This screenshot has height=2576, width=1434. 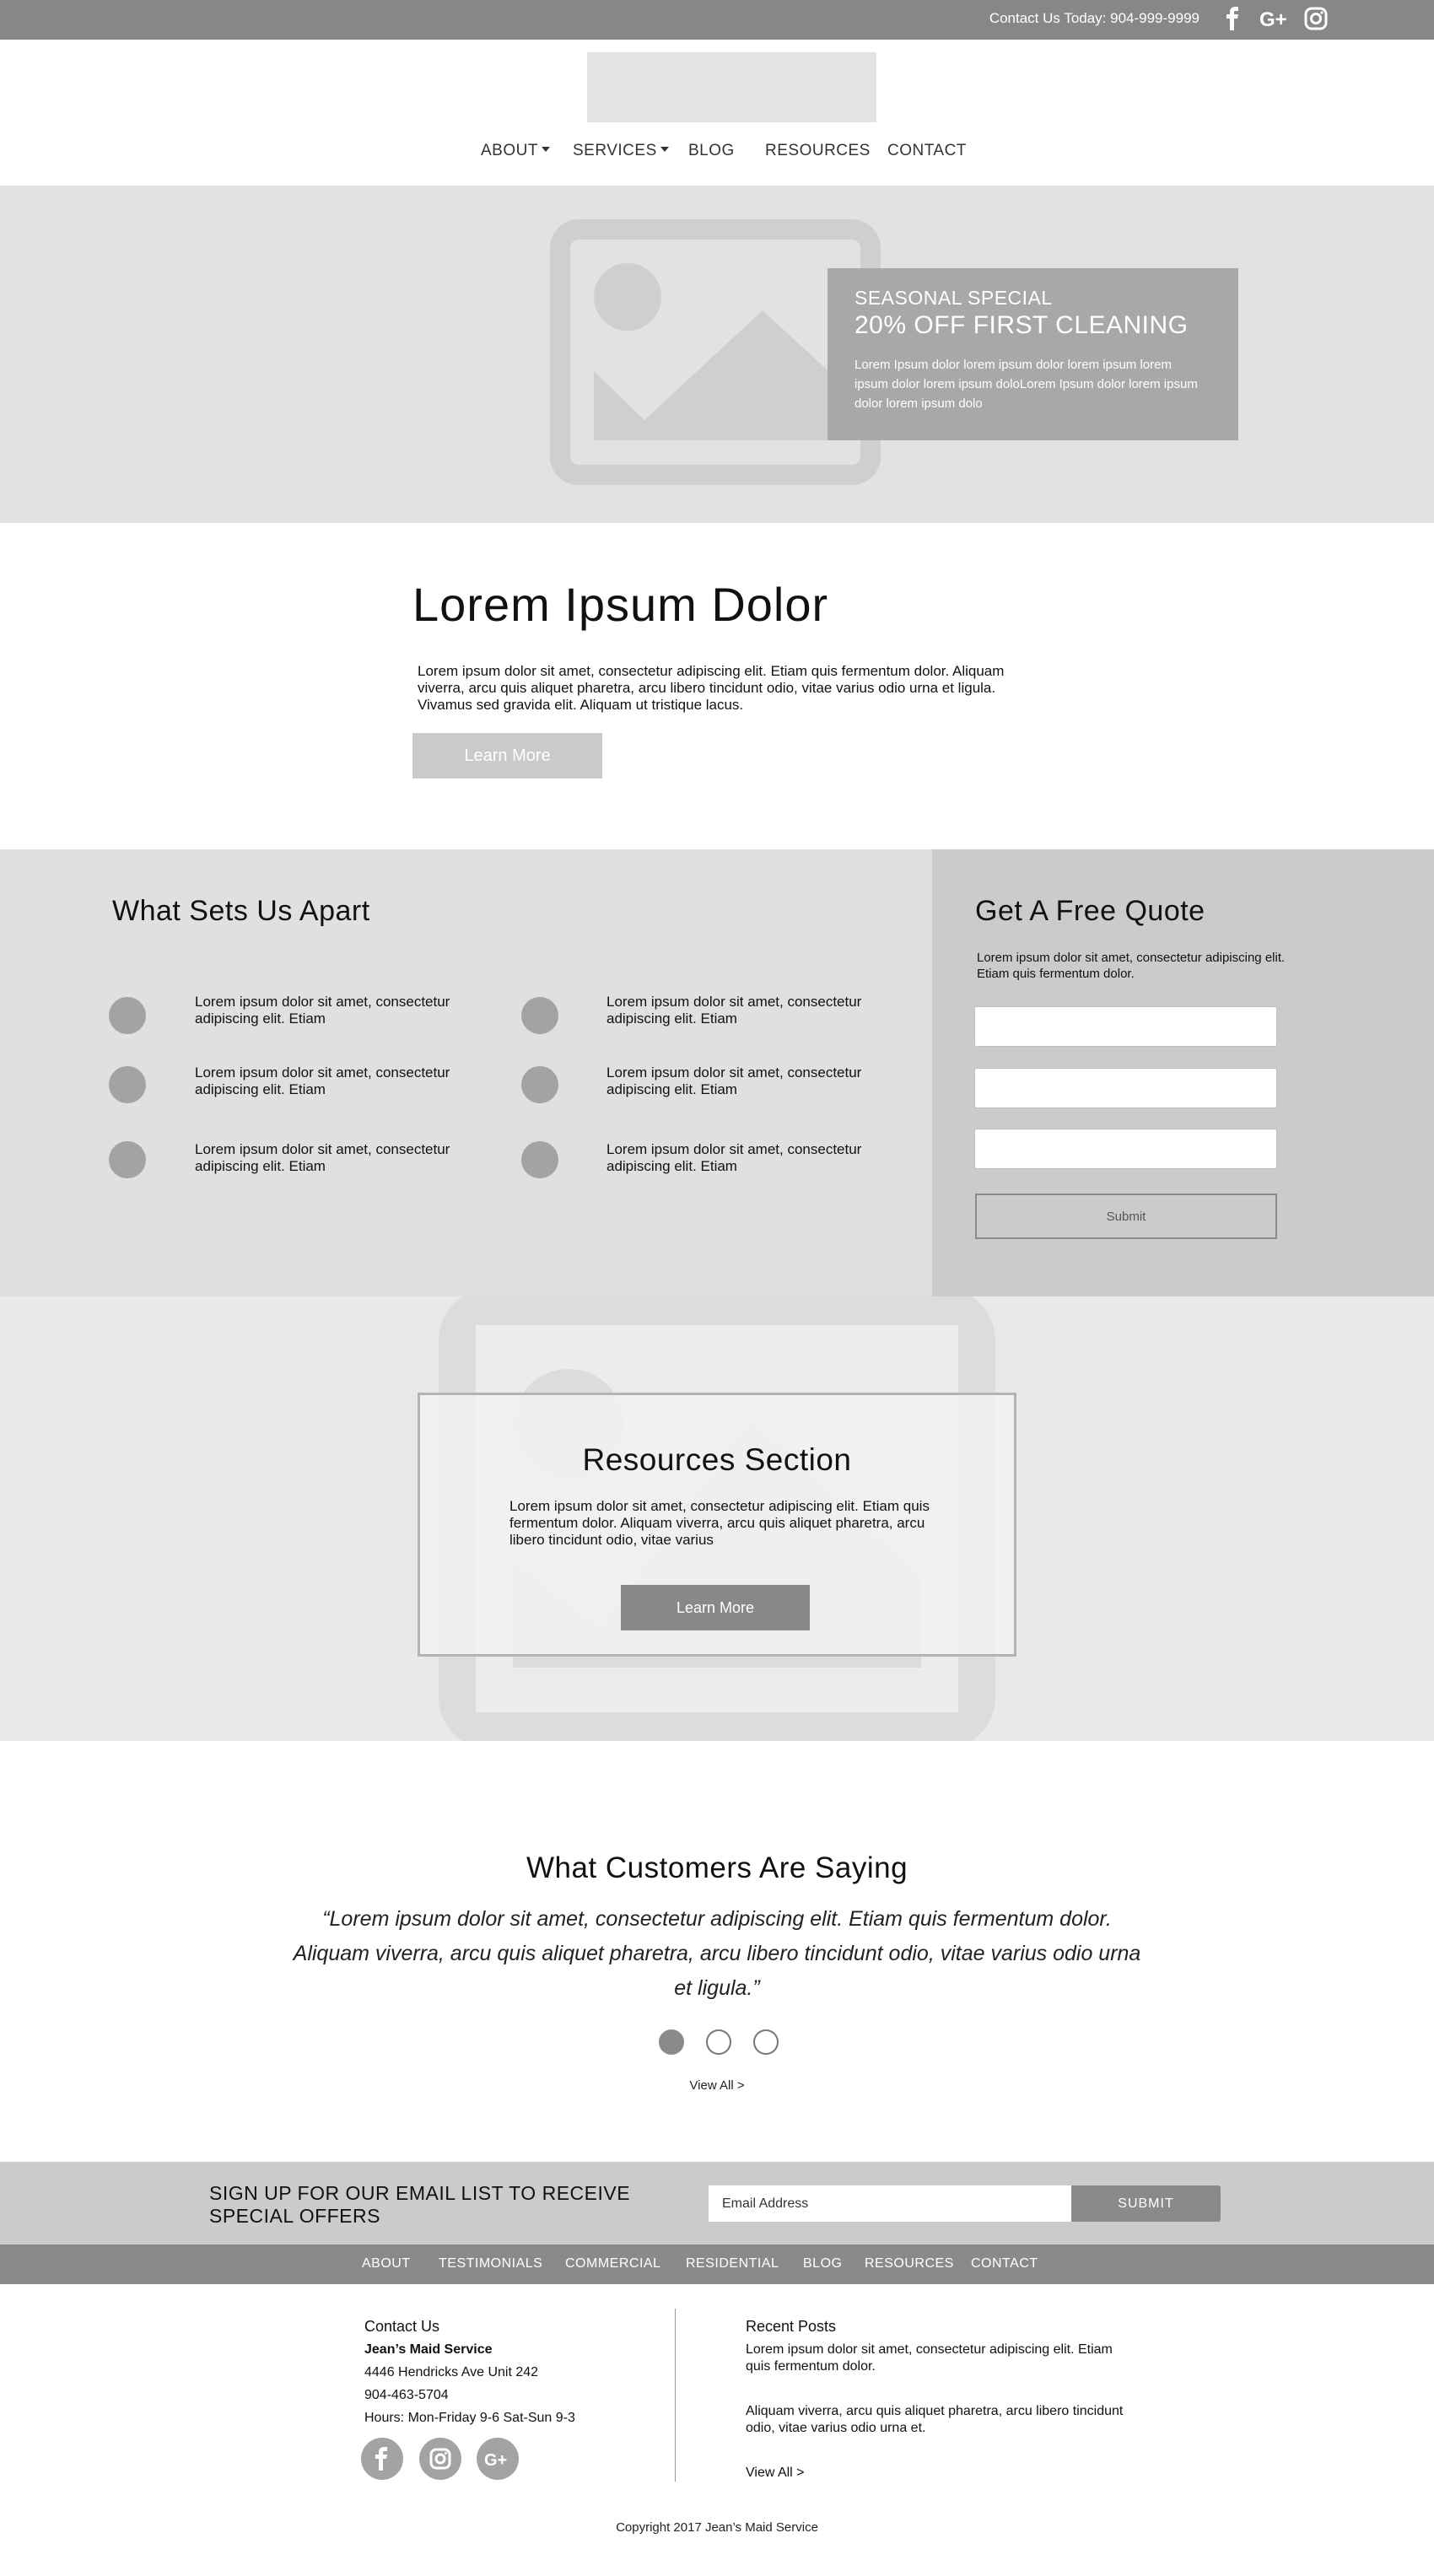 I want to click on nav-item-resources: RESOURCES, so click(x=818, y=151).